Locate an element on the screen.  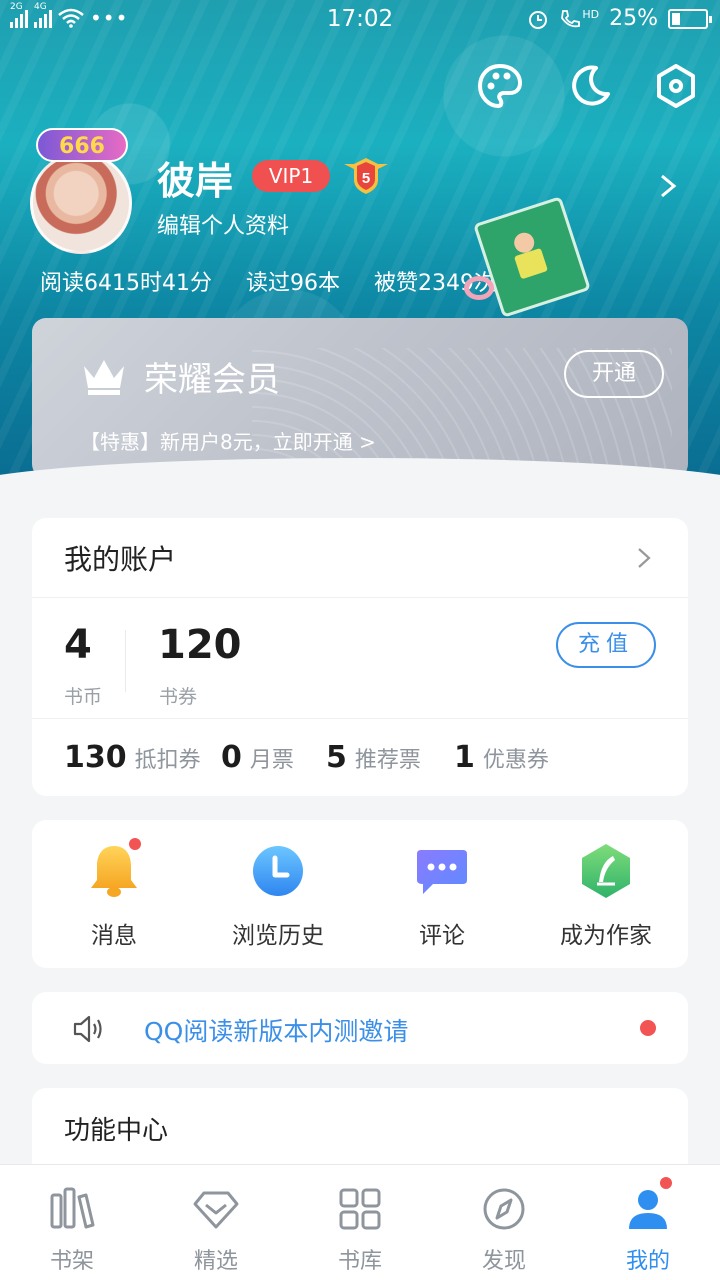
action-label: 成为作家 is located at coordinates (606, 936).